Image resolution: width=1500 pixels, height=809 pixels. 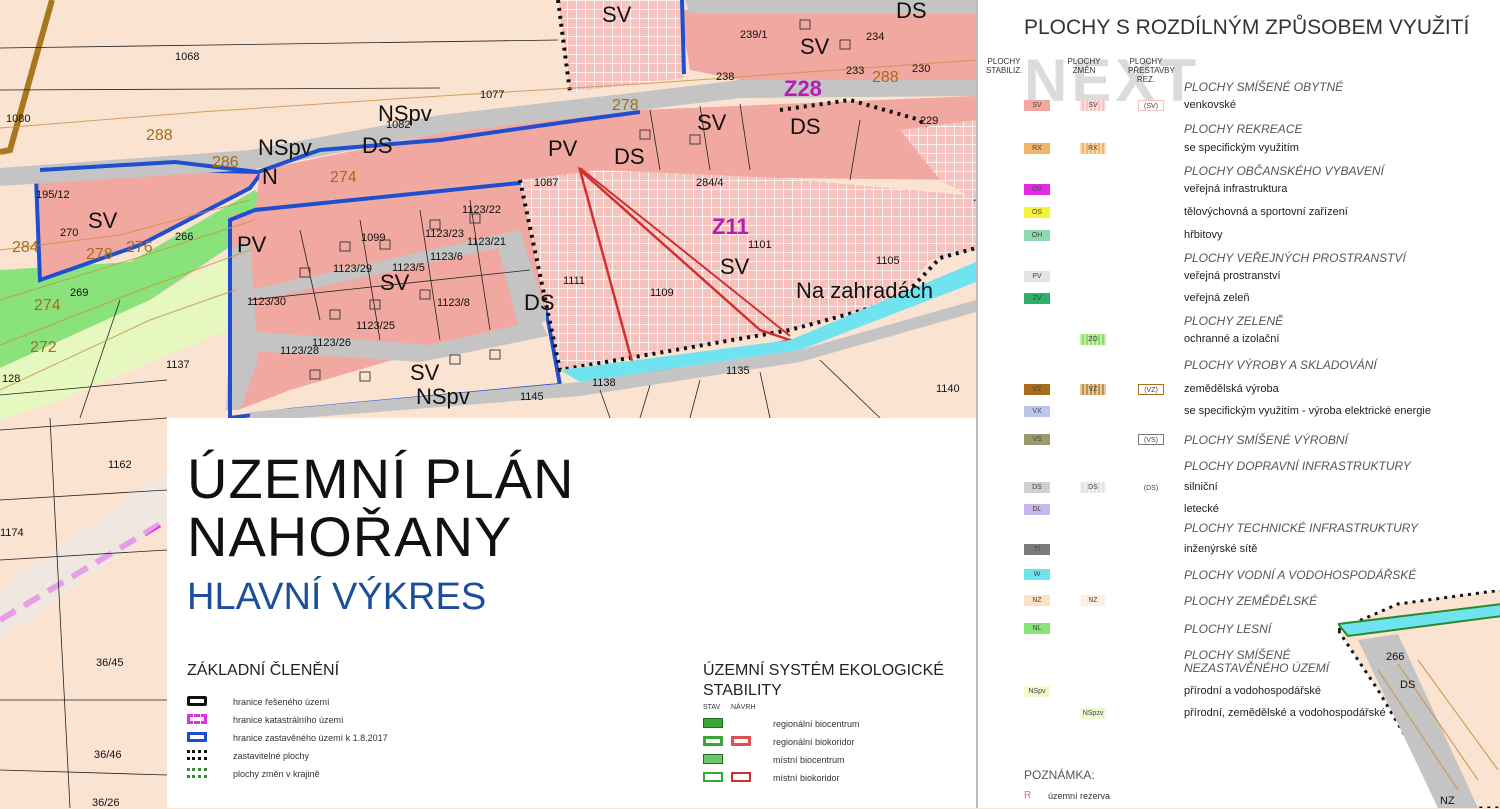 What do you see at coordinates (683, 37) in the screenshot?
I see `built-up-boundary-north` at bounding box center [683, 37].